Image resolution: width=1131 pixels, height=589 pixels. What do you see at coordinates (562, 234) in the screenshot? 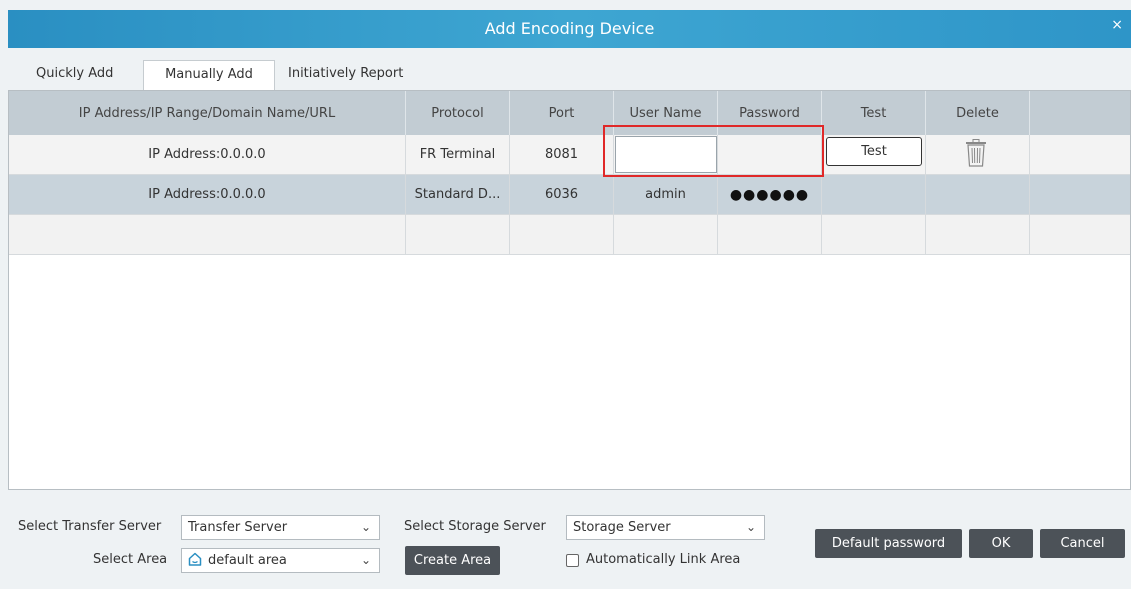
I see `port-cell` at bounding box center [562, 234].